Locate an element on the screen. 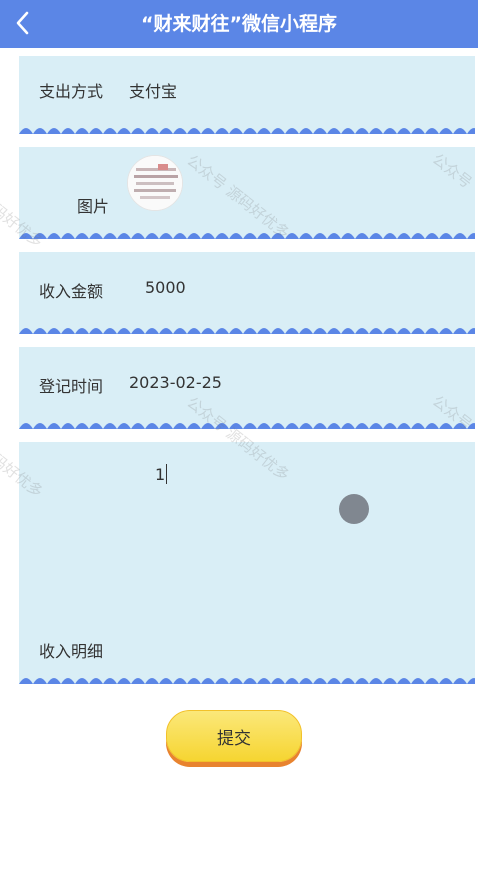  submit-button: 提交 is located at coordinates (234, 736).